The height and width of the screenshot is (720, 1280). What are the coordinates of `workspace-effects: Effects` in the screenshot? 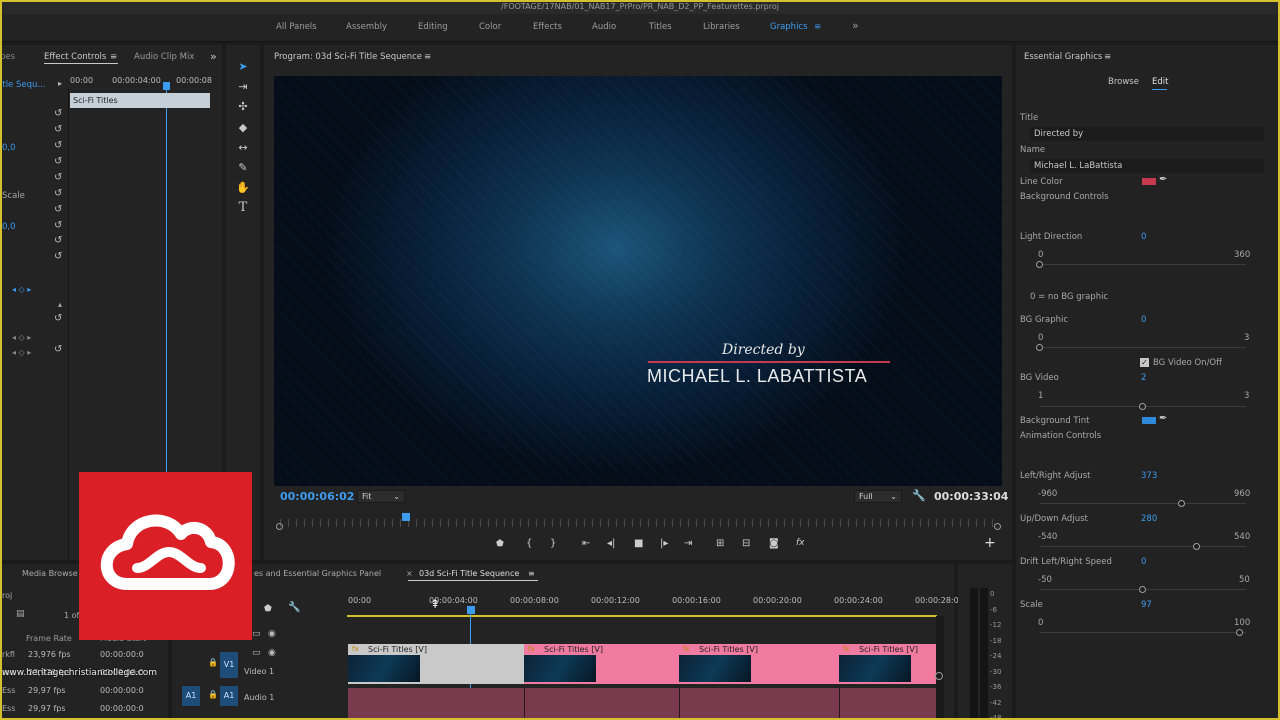 It's located at (547, 27).